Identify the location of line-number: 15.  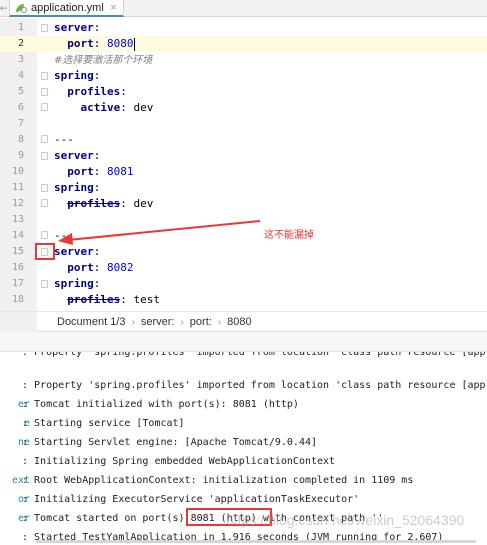
(17, 251).